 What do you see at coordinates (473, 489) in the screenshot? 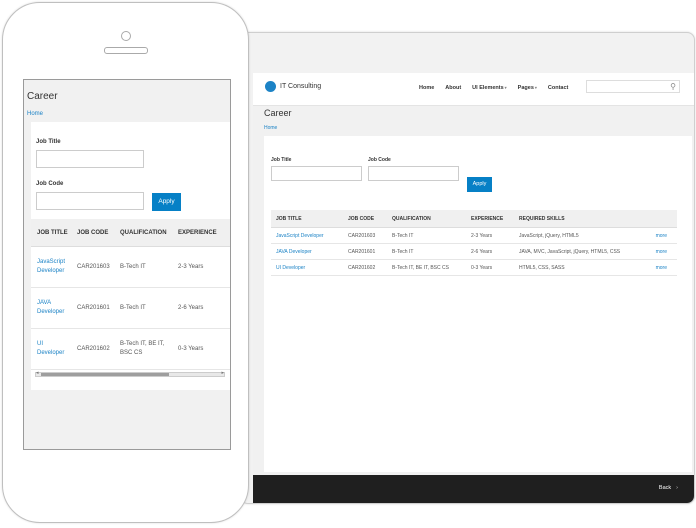
I see `site-footer: Back ›` at bounding box center [473, 489].